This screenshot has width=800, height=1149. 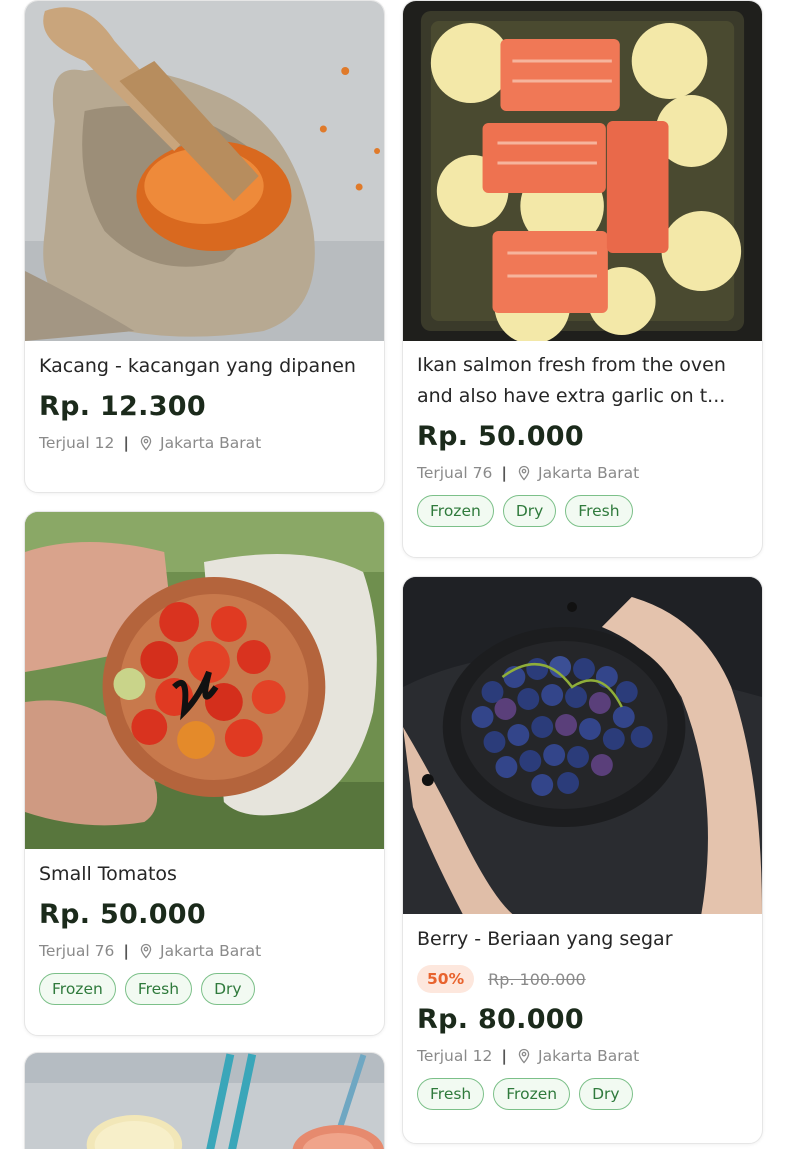 I want to click on product-price: Rp. 80.000, so click(x=500, y=1019).